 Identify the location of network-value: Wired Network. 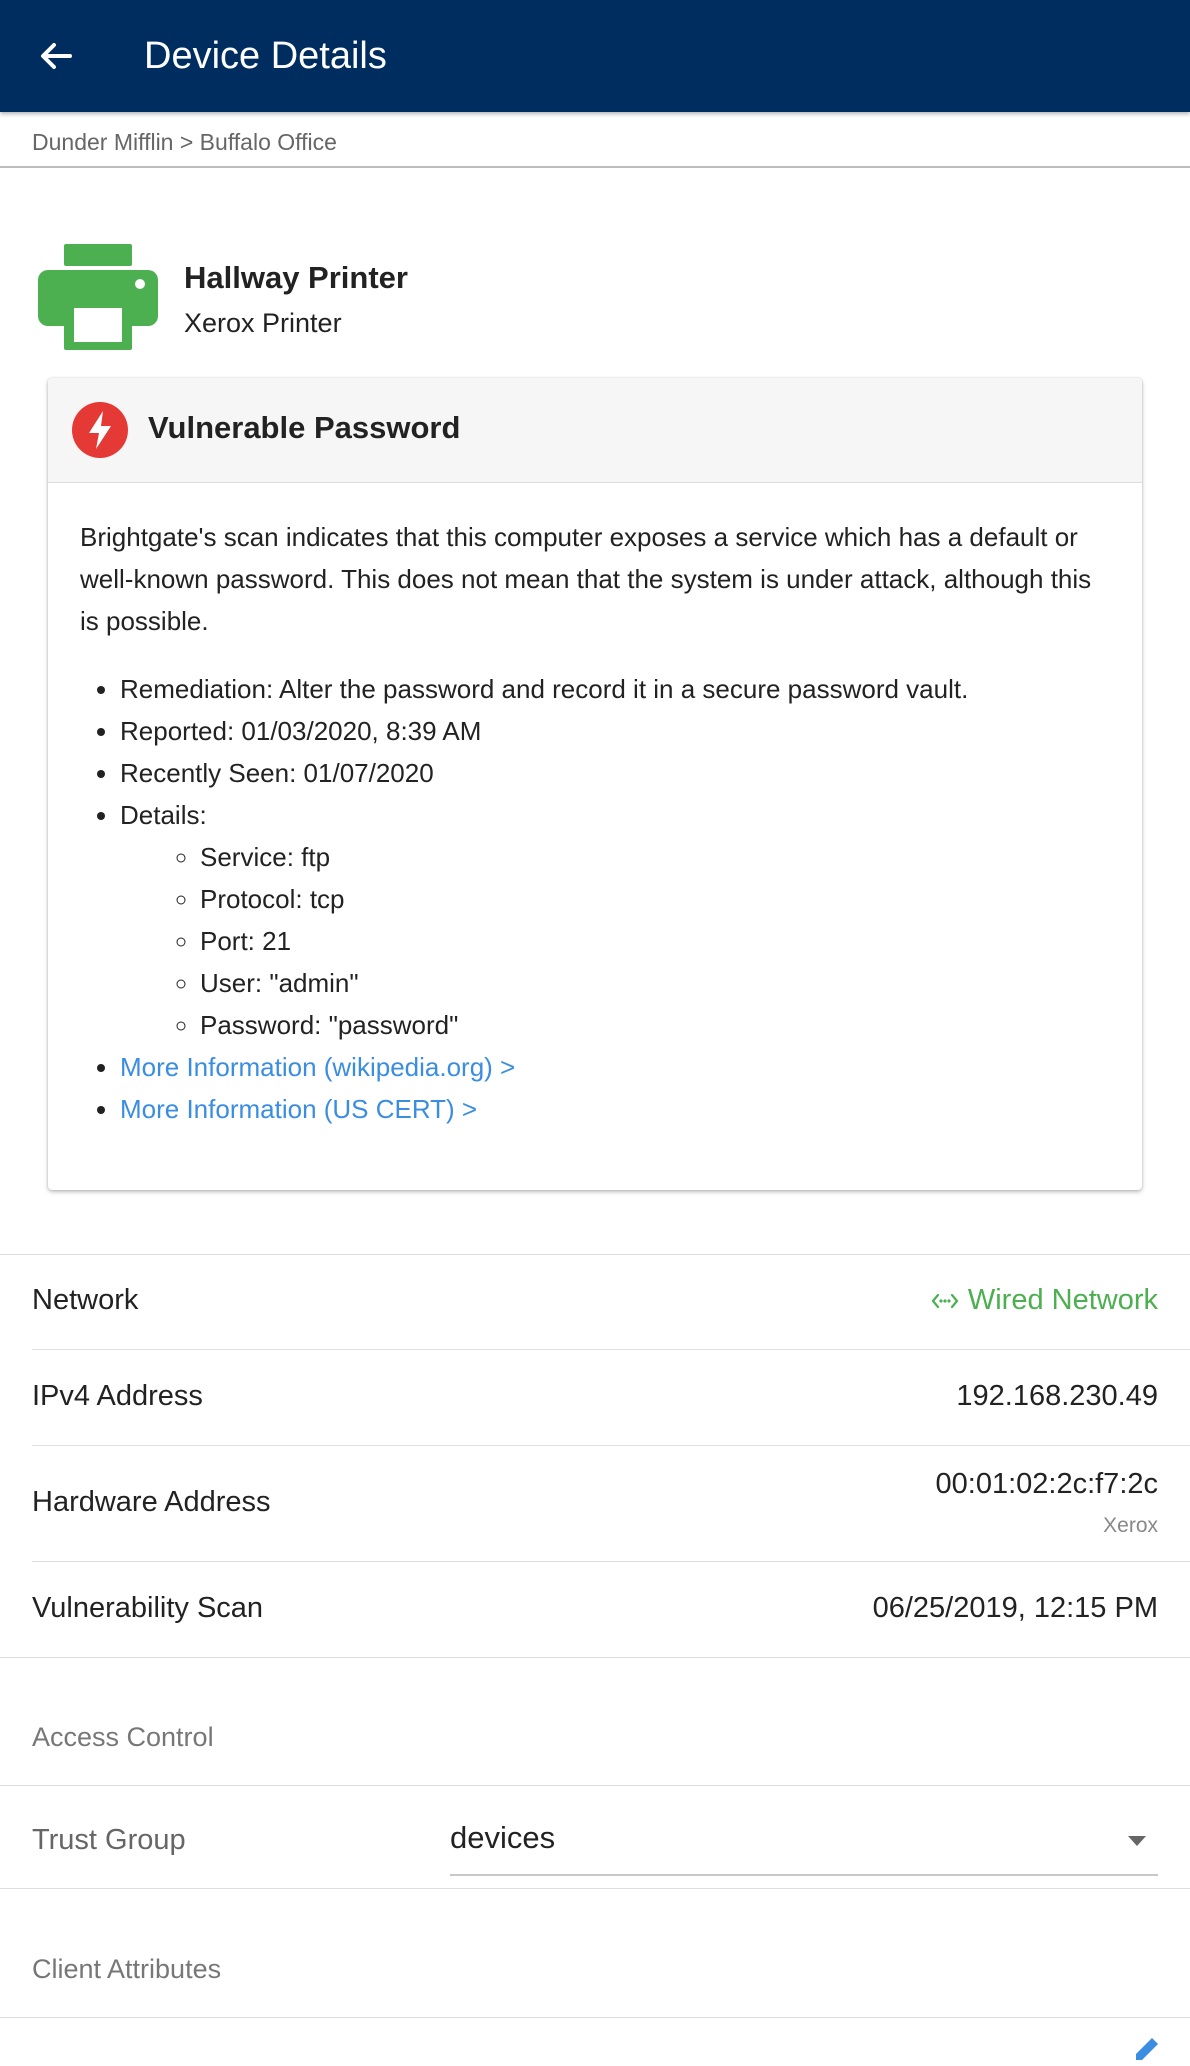
(1044, 1300).